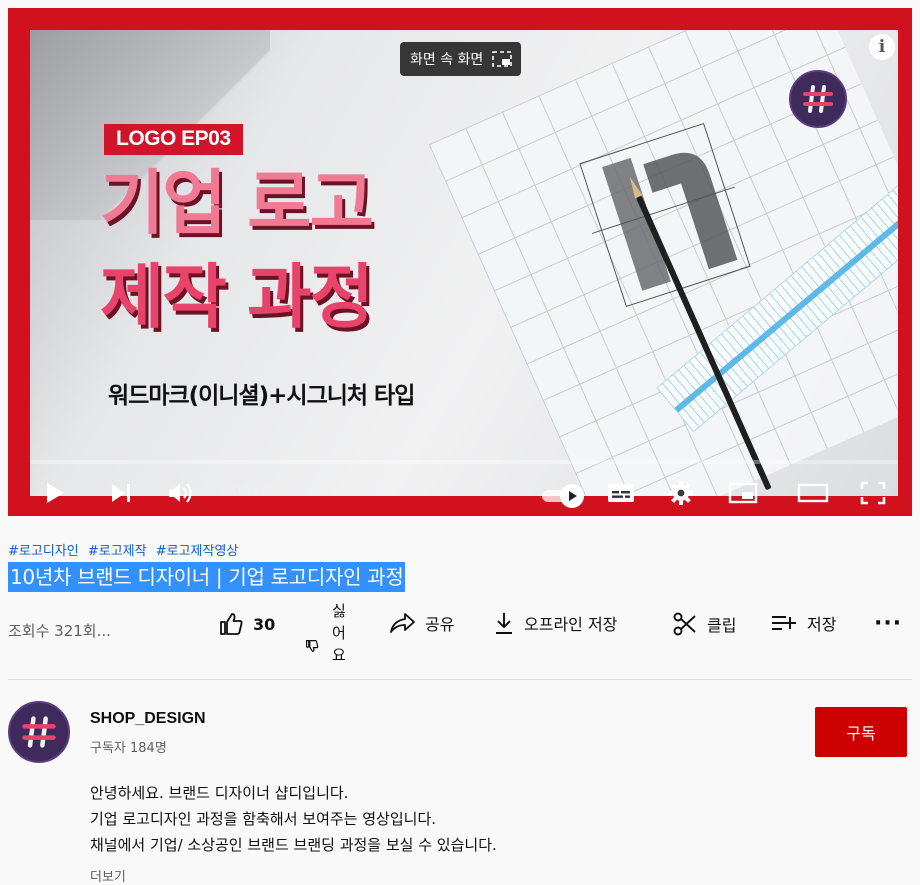  What do you see at coordinates (704, 624) in the screenshot?
I see `clip-button: 클립` at bounding box center [704, 624].